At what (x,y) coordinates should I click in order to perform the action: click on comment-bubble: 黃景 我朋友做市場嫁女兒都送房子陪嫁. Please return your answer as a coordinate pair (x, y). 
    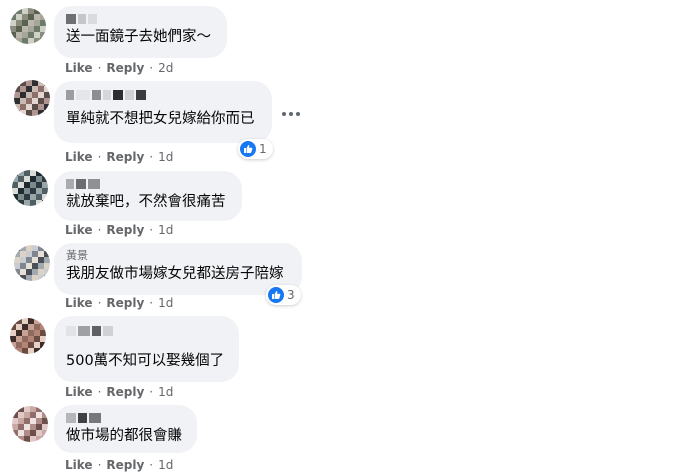
    Looking at the image, I should click on (178, 269).